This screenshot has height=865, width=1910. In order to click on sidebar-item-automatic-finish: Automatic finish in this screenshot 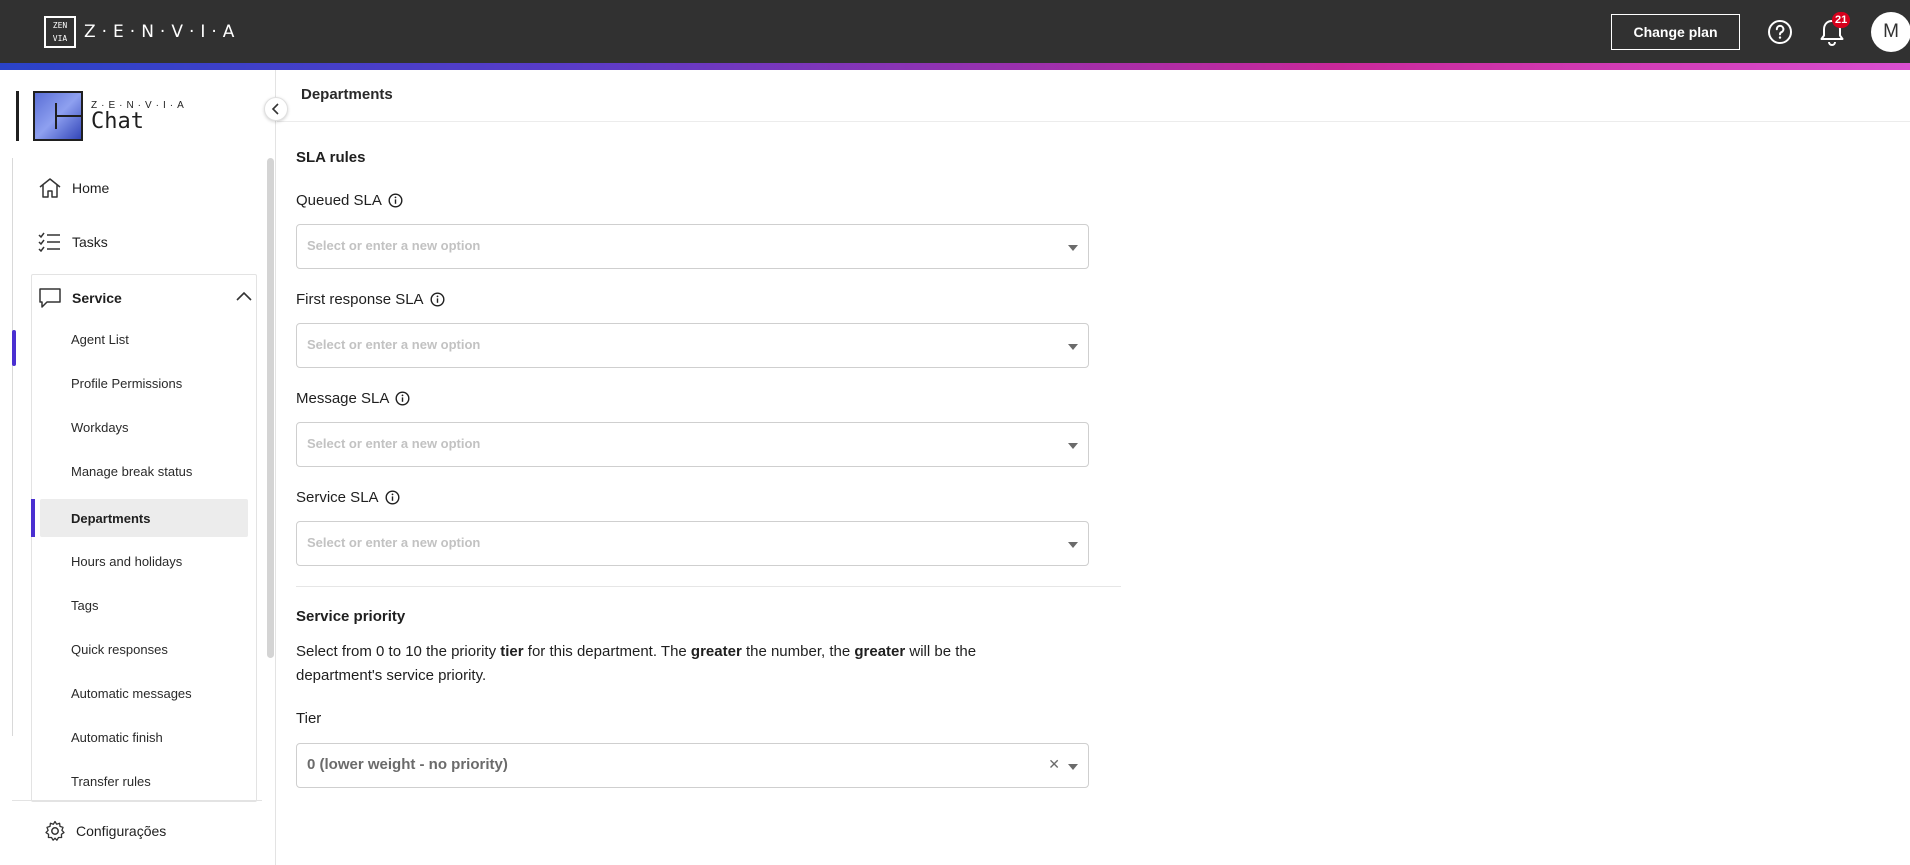, I will do `click(144, 737)`.